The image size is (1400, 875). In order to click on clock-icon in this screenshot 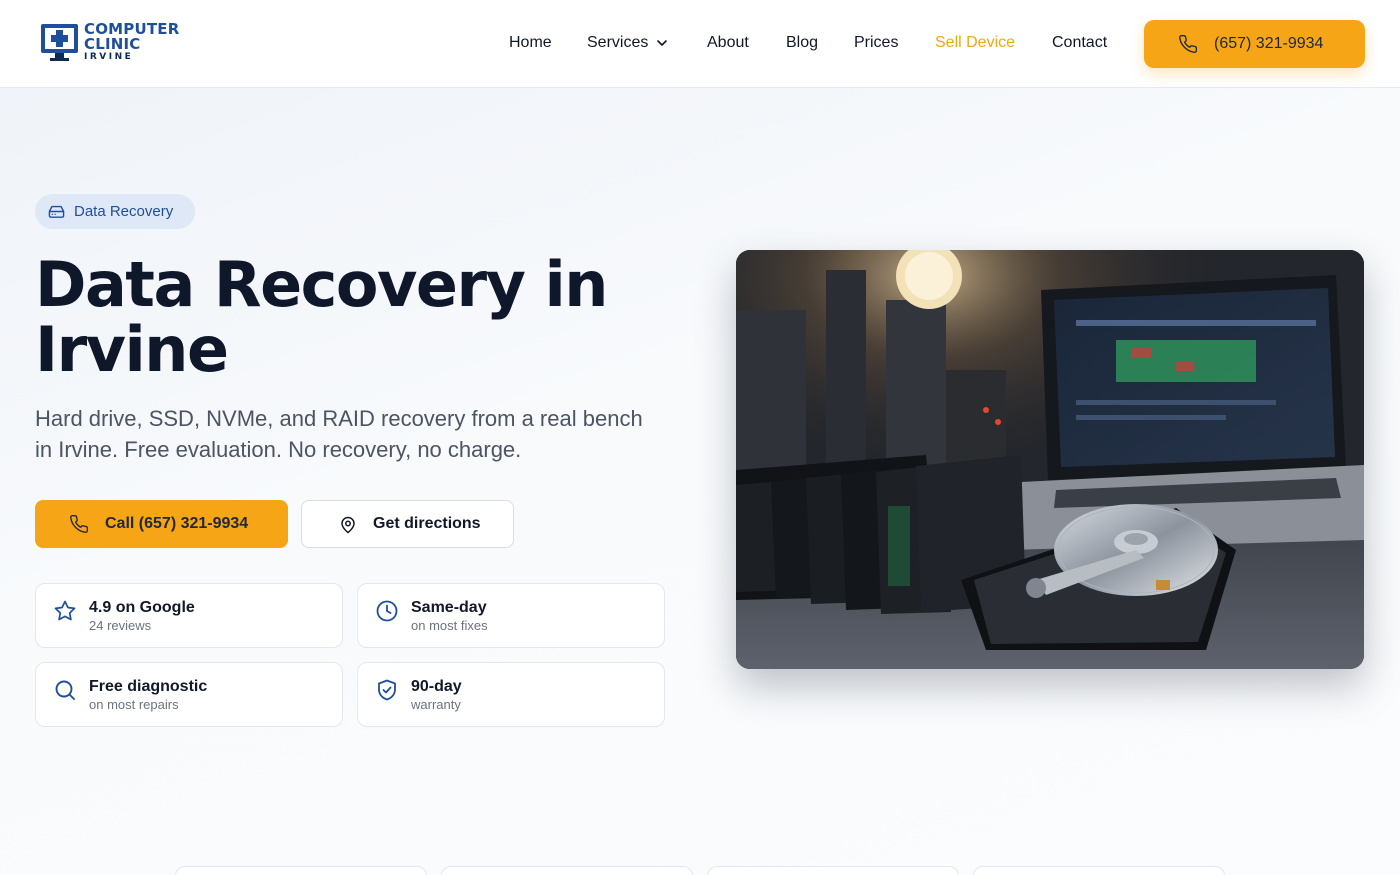, I will do `click(387, 611)`.